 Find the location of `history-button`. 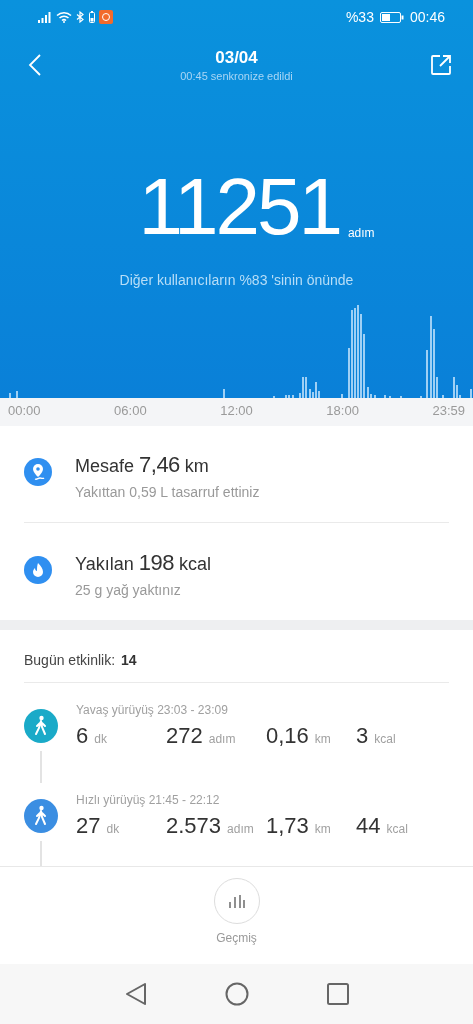

history-button is located at coordinates (236, 901).